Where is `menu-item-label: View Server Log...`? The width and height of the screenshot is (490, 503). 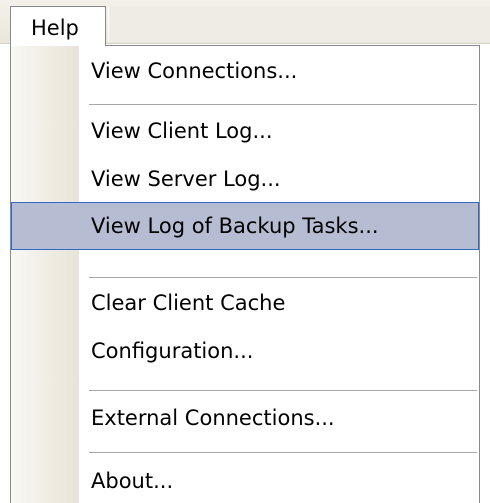 menu-item-label: View Server Log... is located at coordinates (186, 179).